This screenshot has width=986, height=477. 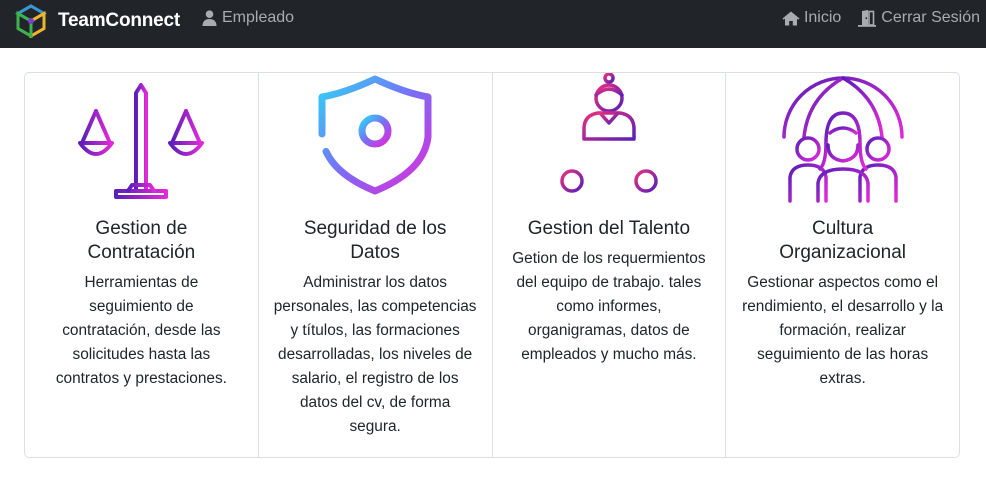 What do you see at coordinates (791, 18) in the screenshot?
I see `home-icon` at bounding box center [791, 18].